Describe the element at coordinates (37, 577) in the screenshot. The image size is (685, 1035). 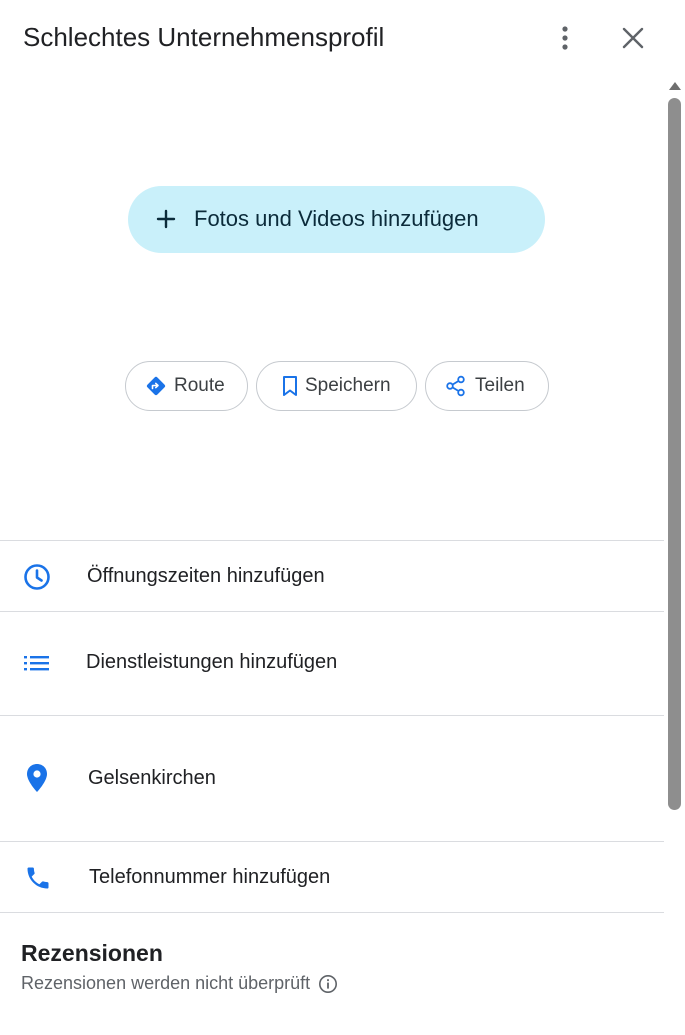
I see `clock-icon` at that location.